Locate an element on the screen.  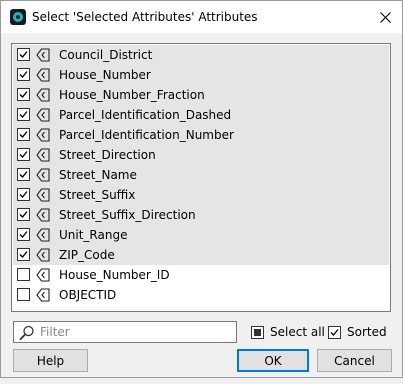
field-name: OBJECTID is located at coordinates (88, 295).